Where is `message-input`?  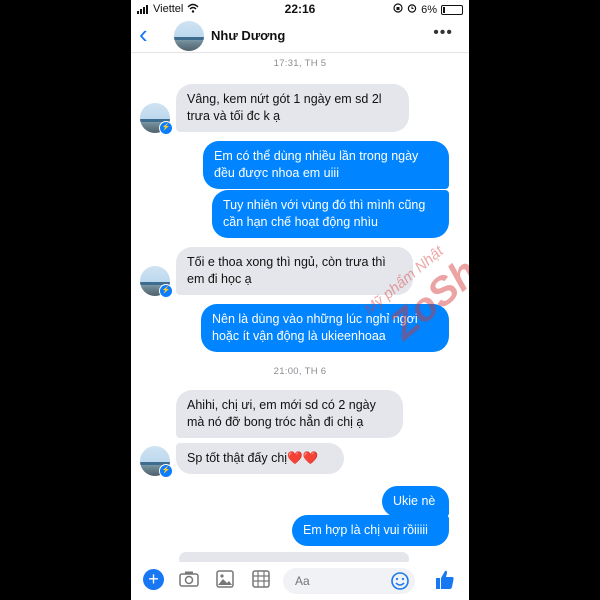 message-input is located at coordinates (340, 581).